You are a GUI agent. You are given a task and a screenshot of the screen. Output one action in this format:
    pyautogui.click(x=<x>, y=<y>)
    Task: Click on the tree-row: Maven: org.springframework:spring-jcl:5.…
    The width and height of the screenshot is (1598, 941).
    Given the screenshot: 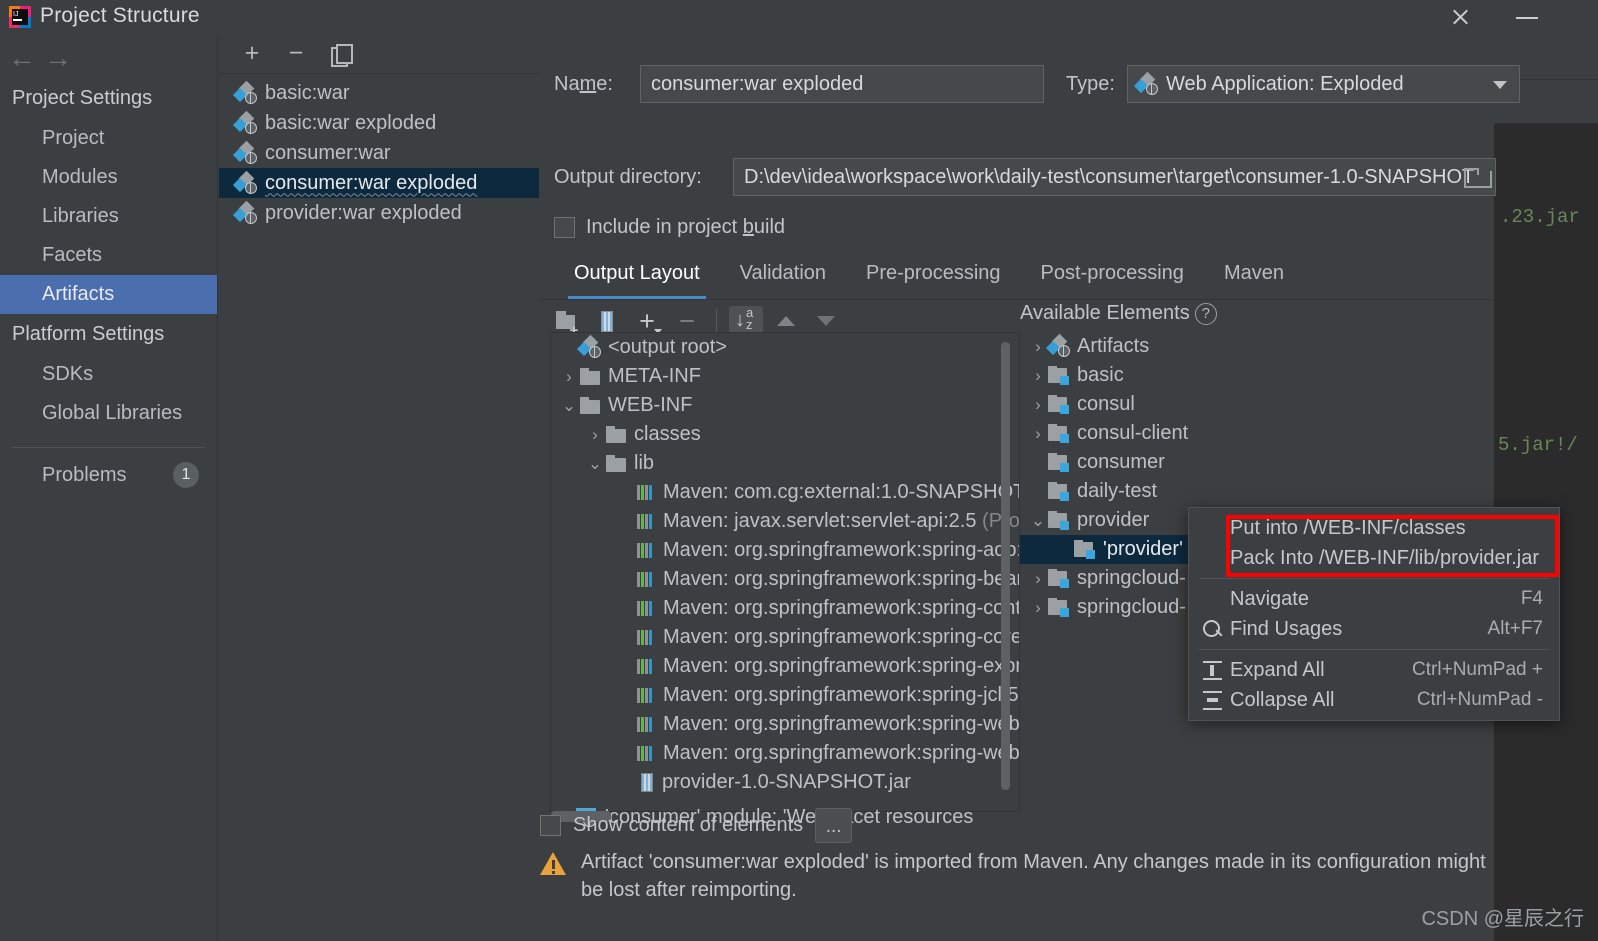 What is the action you would take?
    pyautogui.click(x=785, y=695)
    